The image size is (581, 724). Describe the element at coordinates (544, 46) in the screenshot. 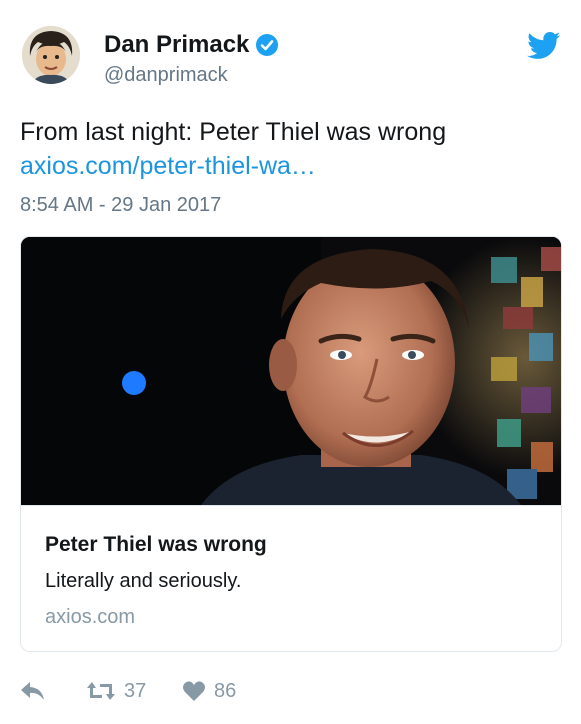

I see `twitter-bird-icon` at that location.